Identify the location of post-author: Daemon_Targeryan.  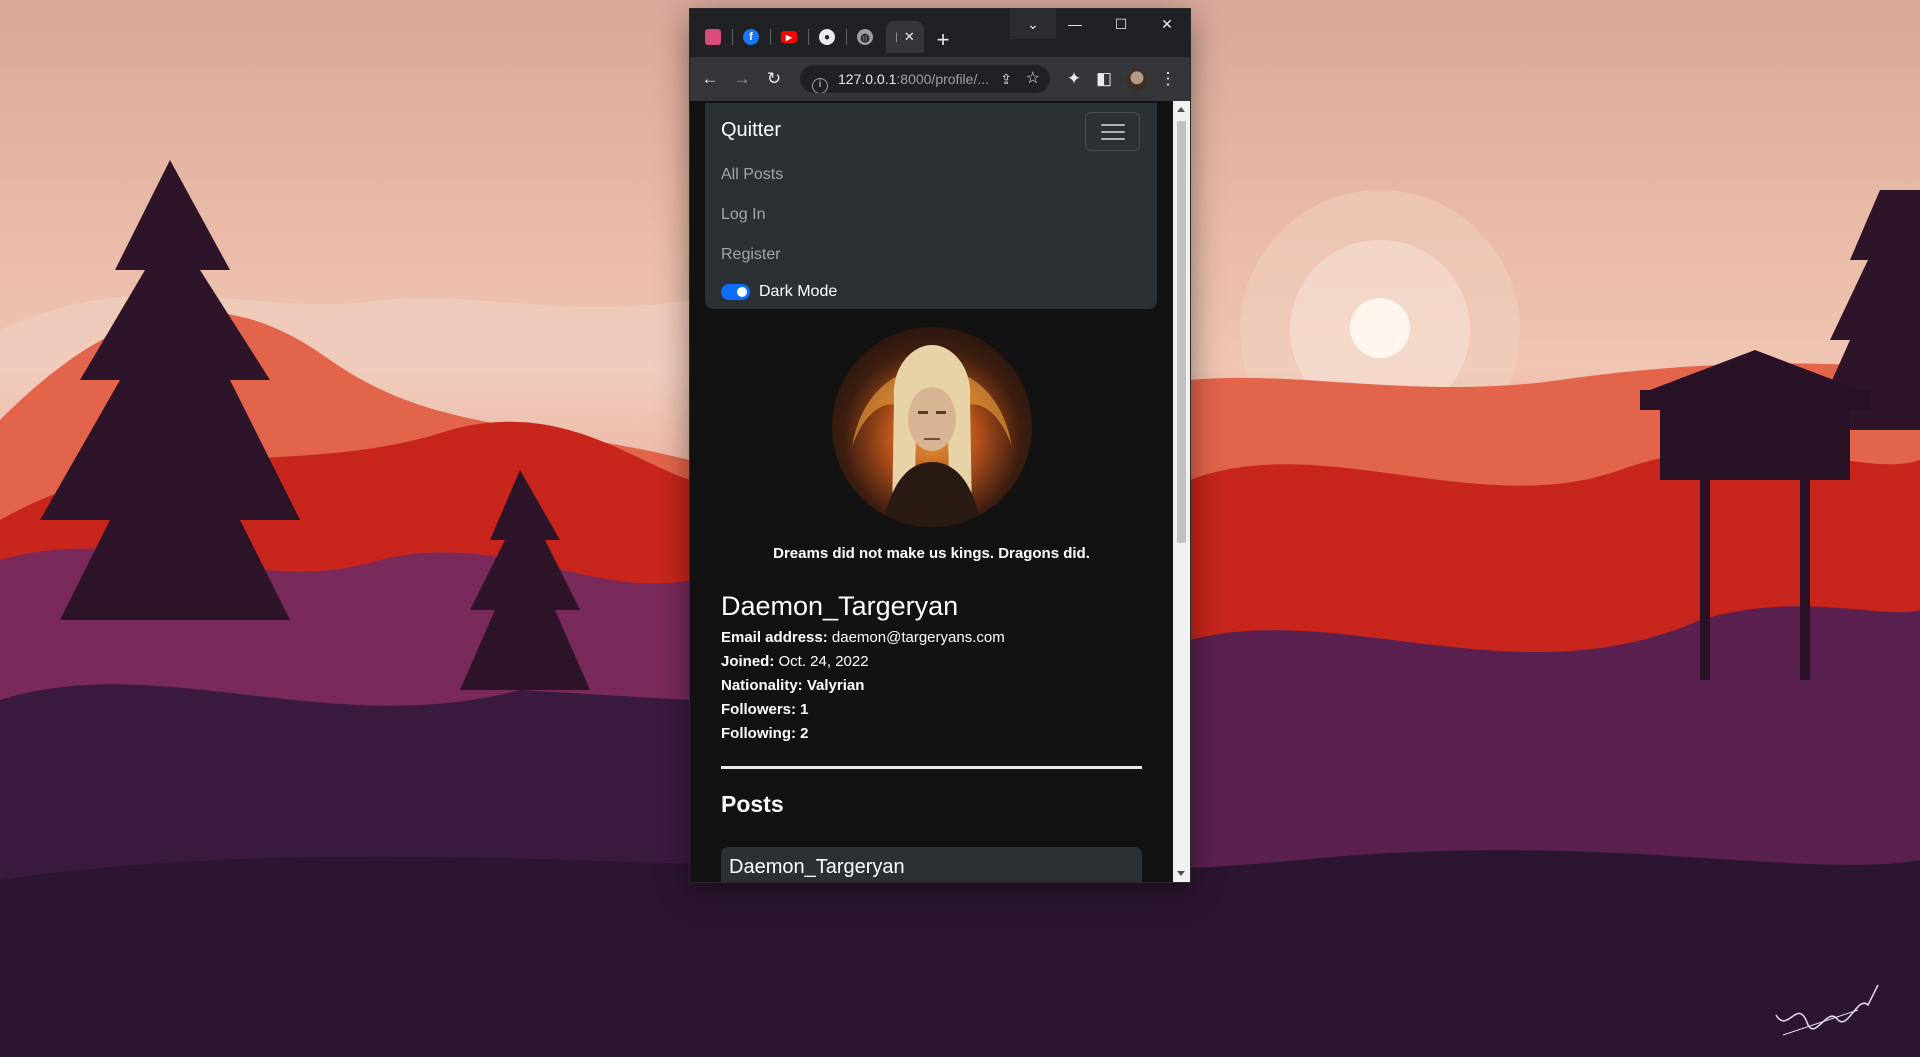
(817, 867).